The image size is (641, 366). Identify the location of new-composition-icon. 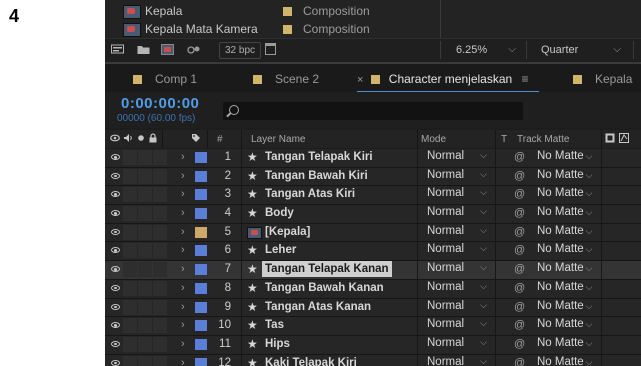
(167, 49).